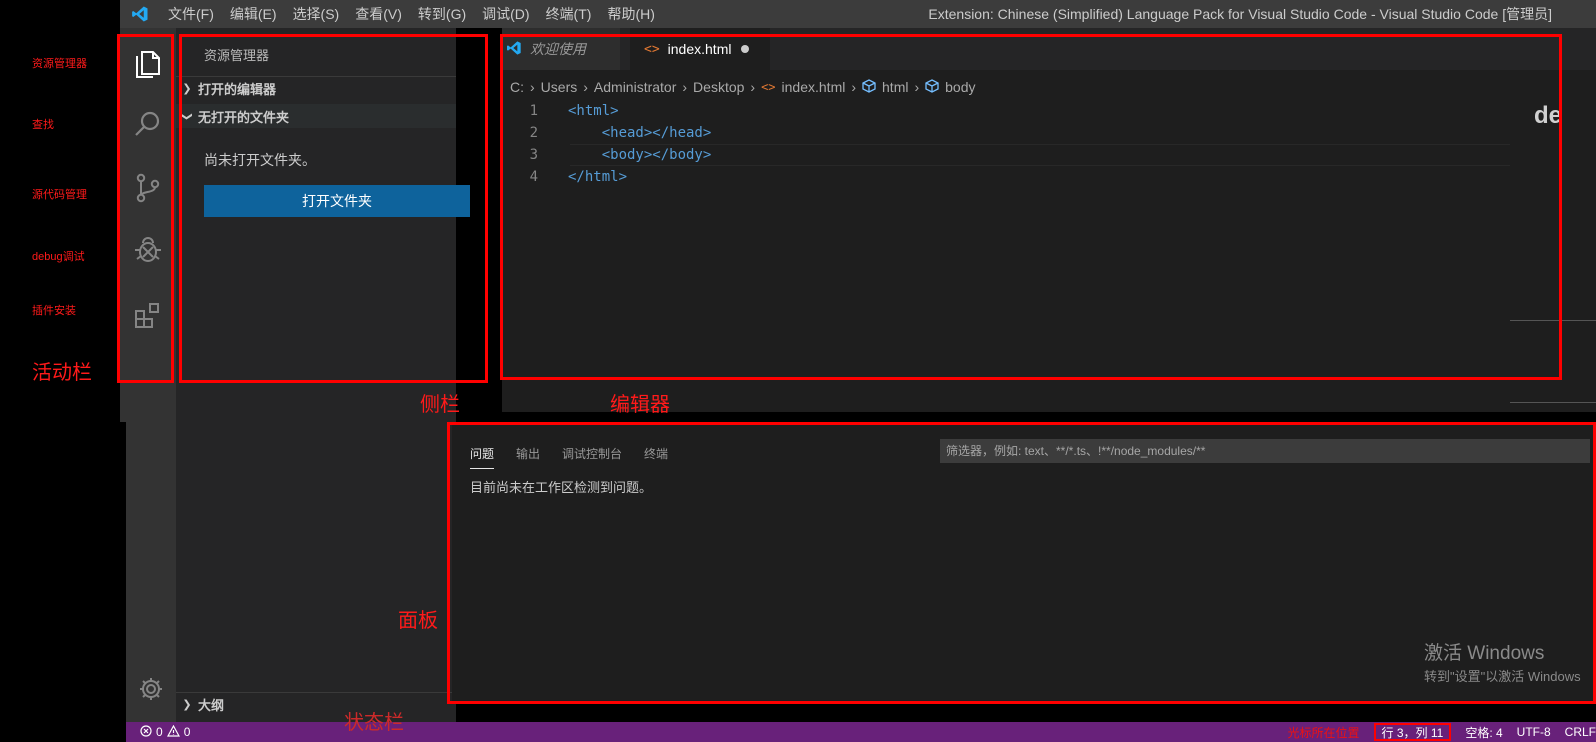 This screenshot has height=742, width=1596. Describe the element at coordinates (533, 155) in the screenshot. I see `line-number: 3` at that location.